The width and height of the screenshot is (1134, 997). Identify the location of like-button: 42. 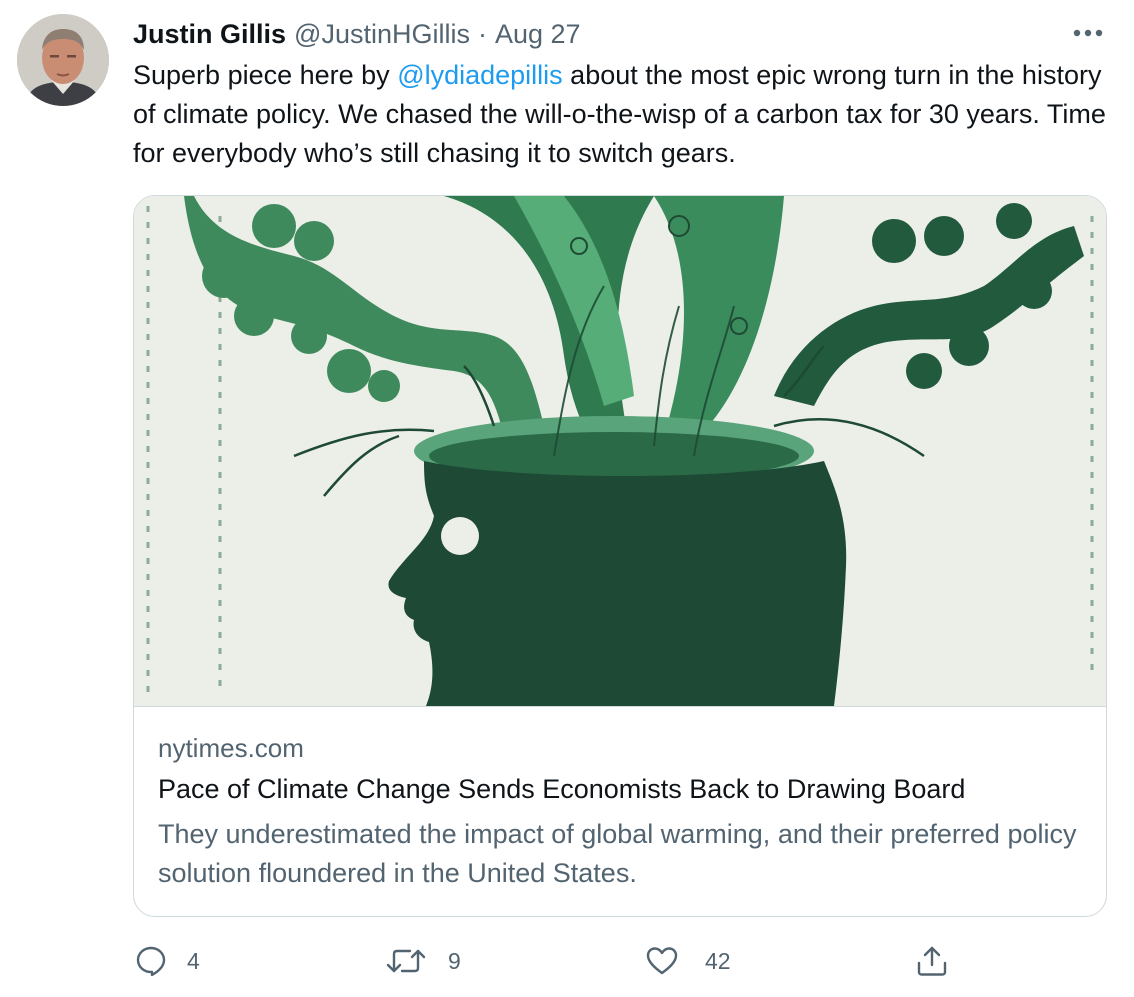
(688, 961).